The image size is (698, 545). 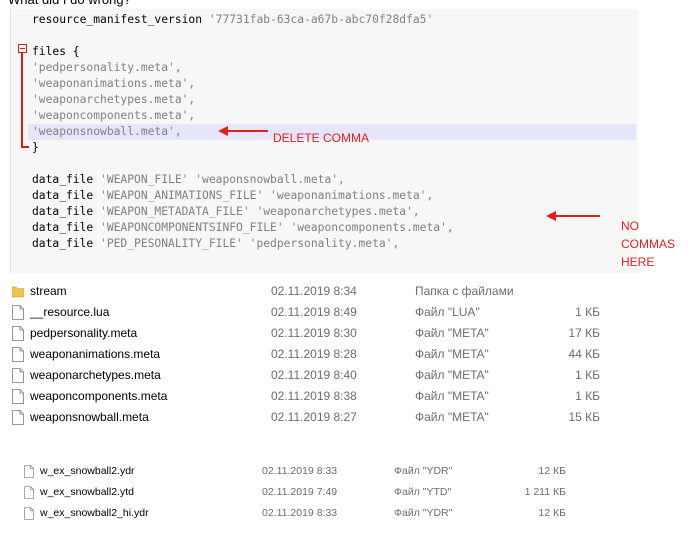 What do you see at coordinates (314, 417) in the screenshot?
I see `file-date: 02.11.2019 8:27` at bounding box center [314, 417].